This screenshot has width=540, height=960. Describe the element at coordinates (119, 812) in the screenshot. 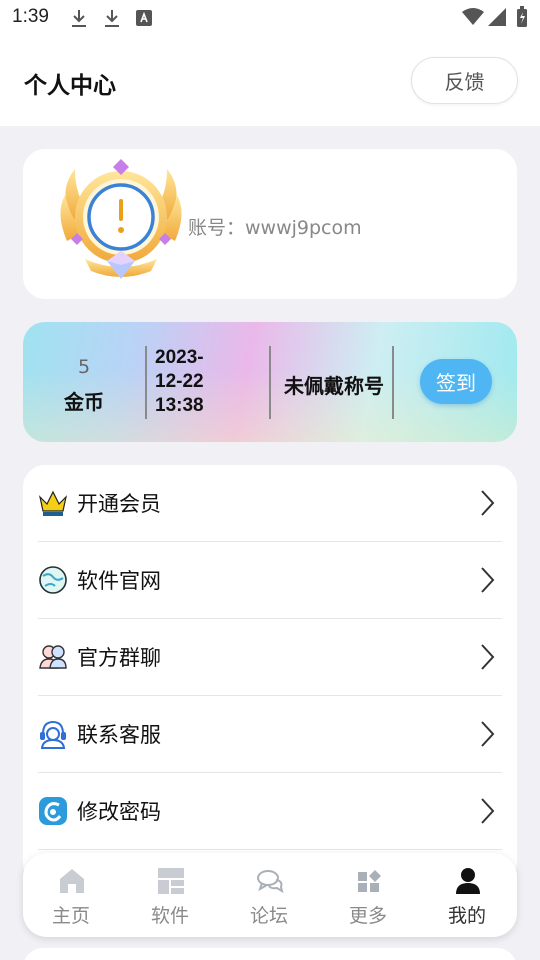

I see `menu-item-label: 修改密码` at that location.